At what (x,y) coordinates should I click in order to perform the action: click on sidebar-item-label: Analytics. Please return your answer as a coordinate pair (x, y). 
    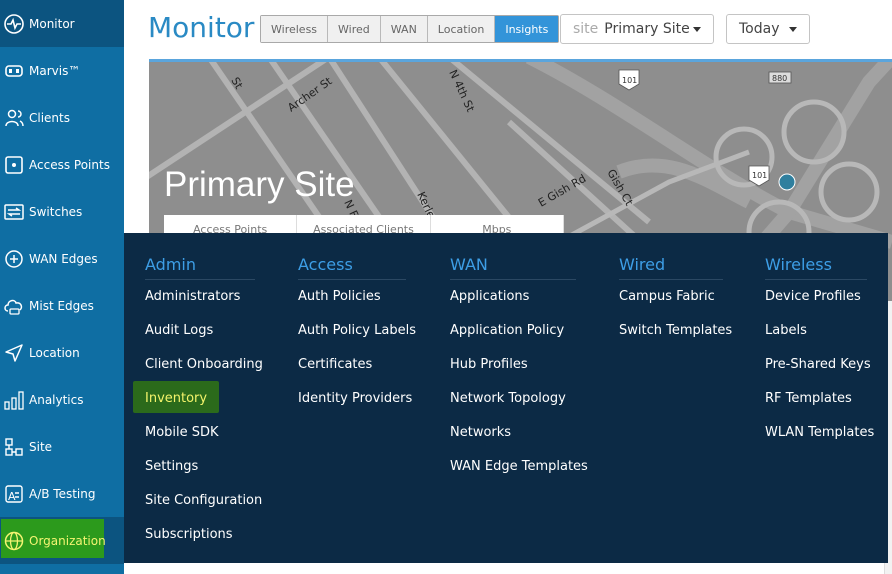
    Looking at the image, I should click on (56, 399).